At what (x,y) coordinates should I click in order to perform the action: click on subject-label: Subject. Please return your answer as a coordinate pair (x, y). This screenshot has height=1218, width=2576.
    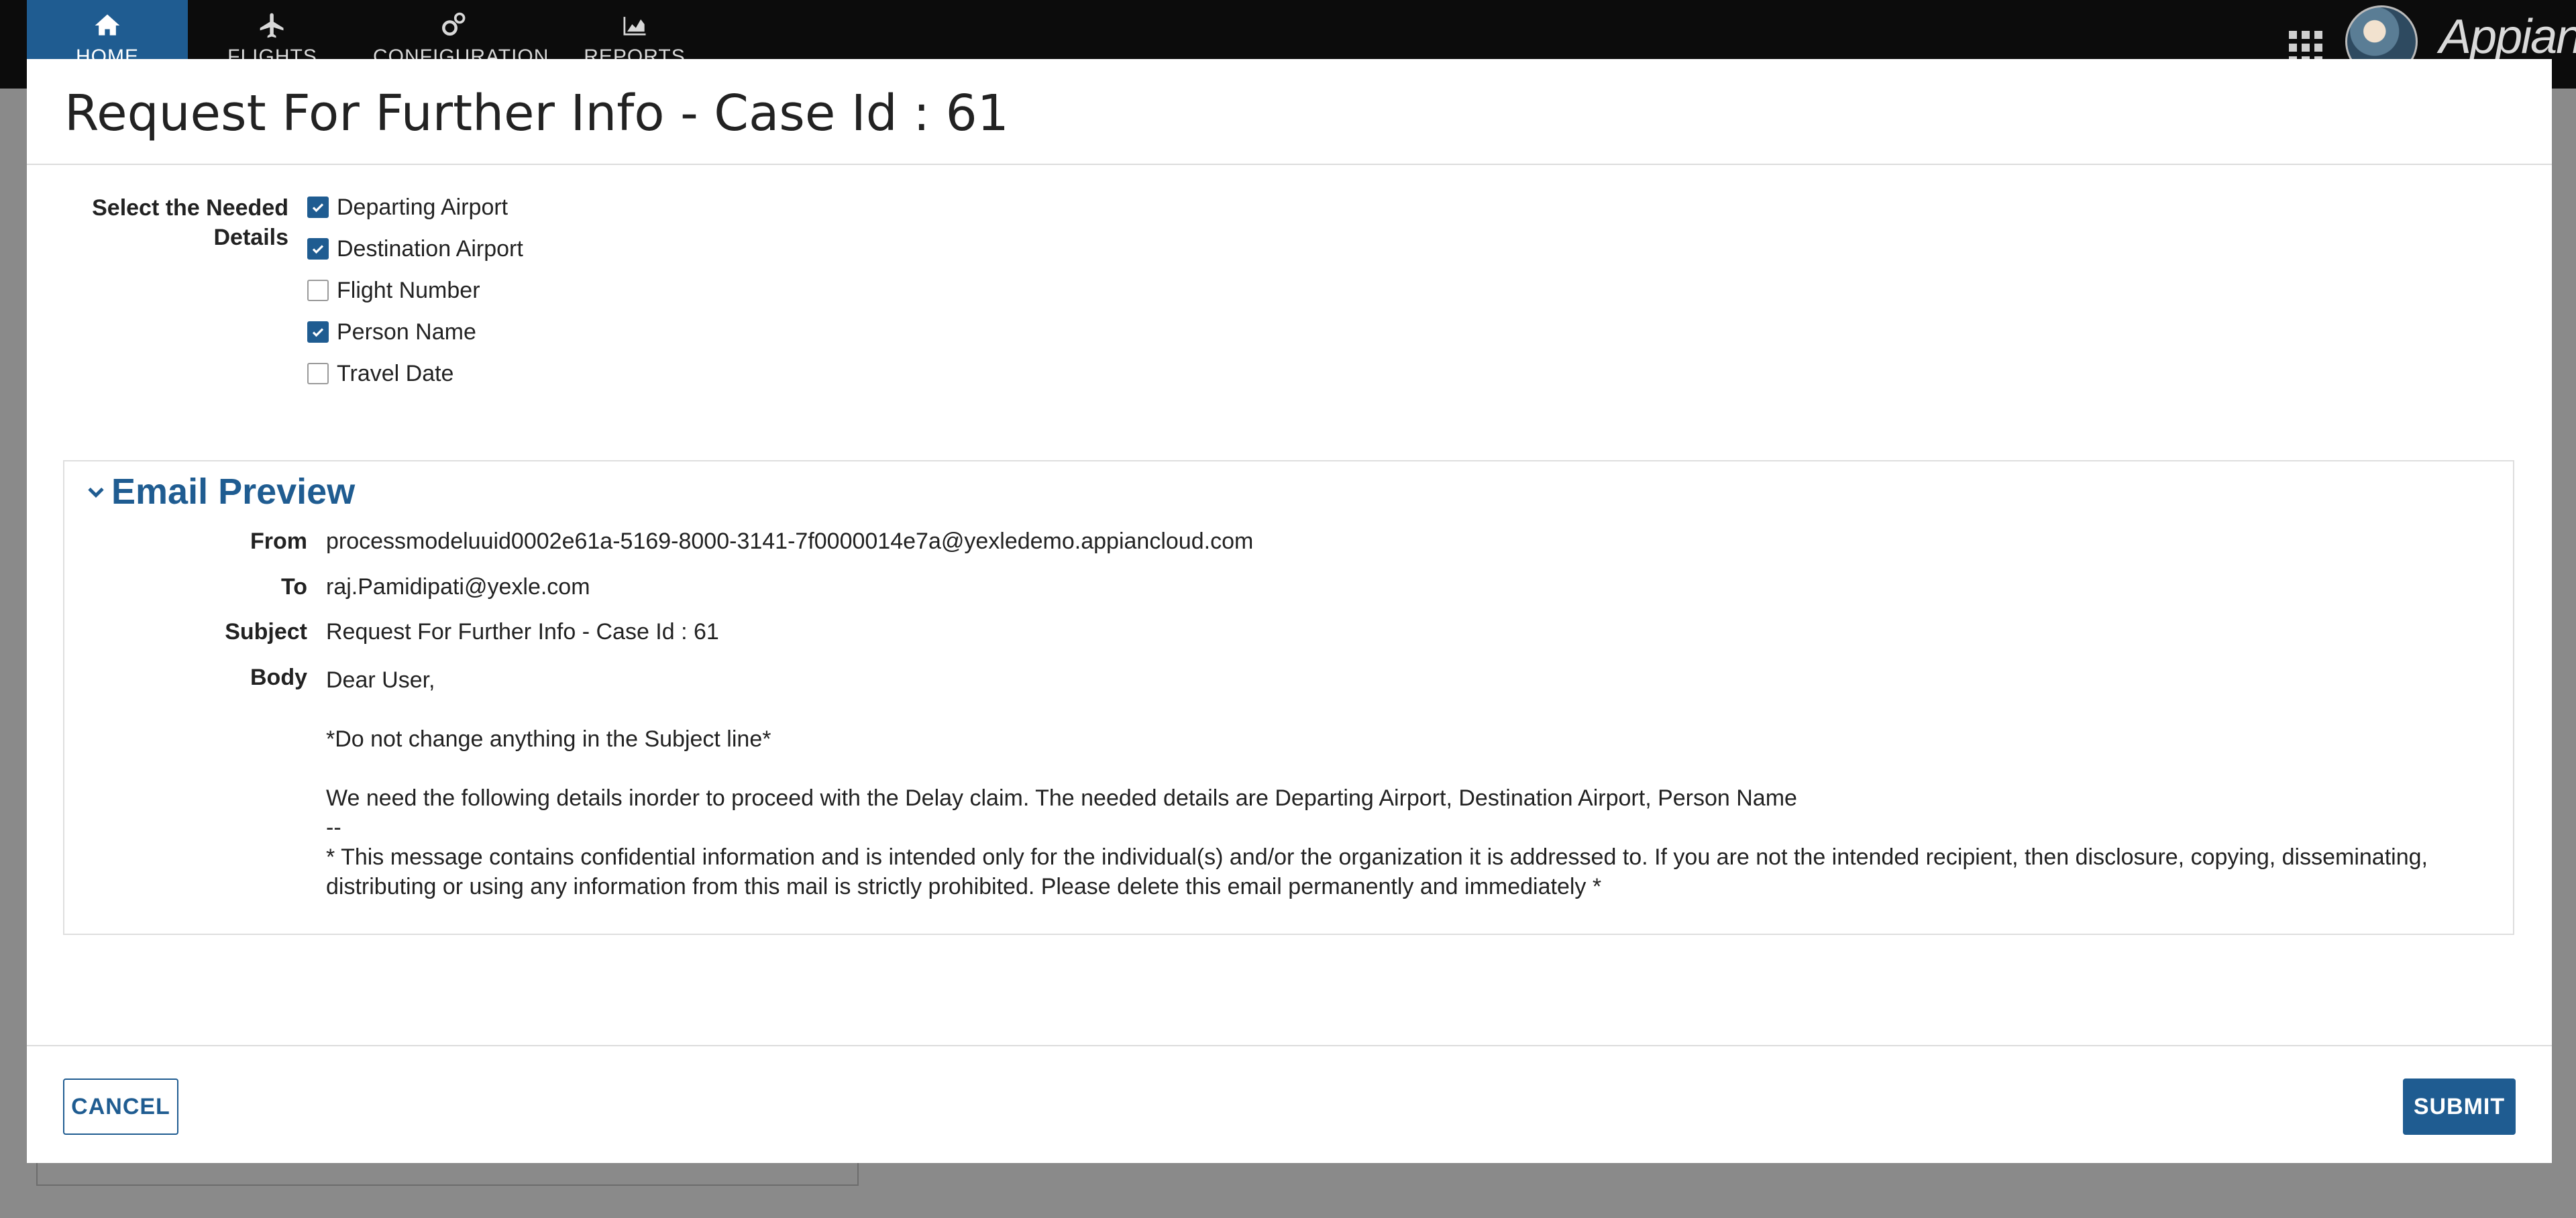
    Looking at the image, I should click on (266, 632).